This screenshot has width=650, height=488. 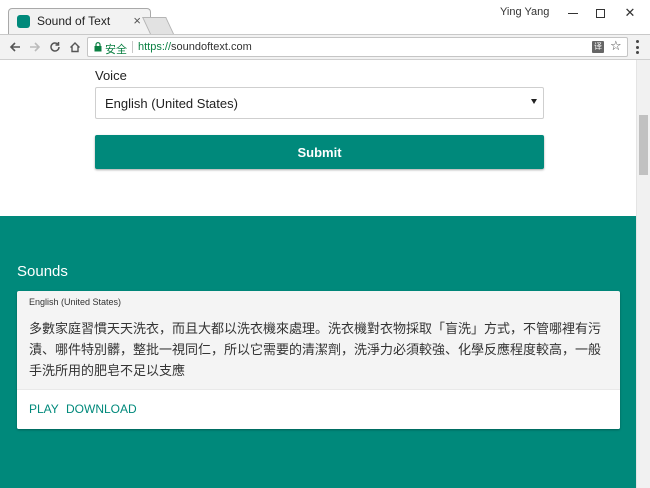 I want to click on browser-tab-active: Sound of Text ×, so click(x=79, y=21).